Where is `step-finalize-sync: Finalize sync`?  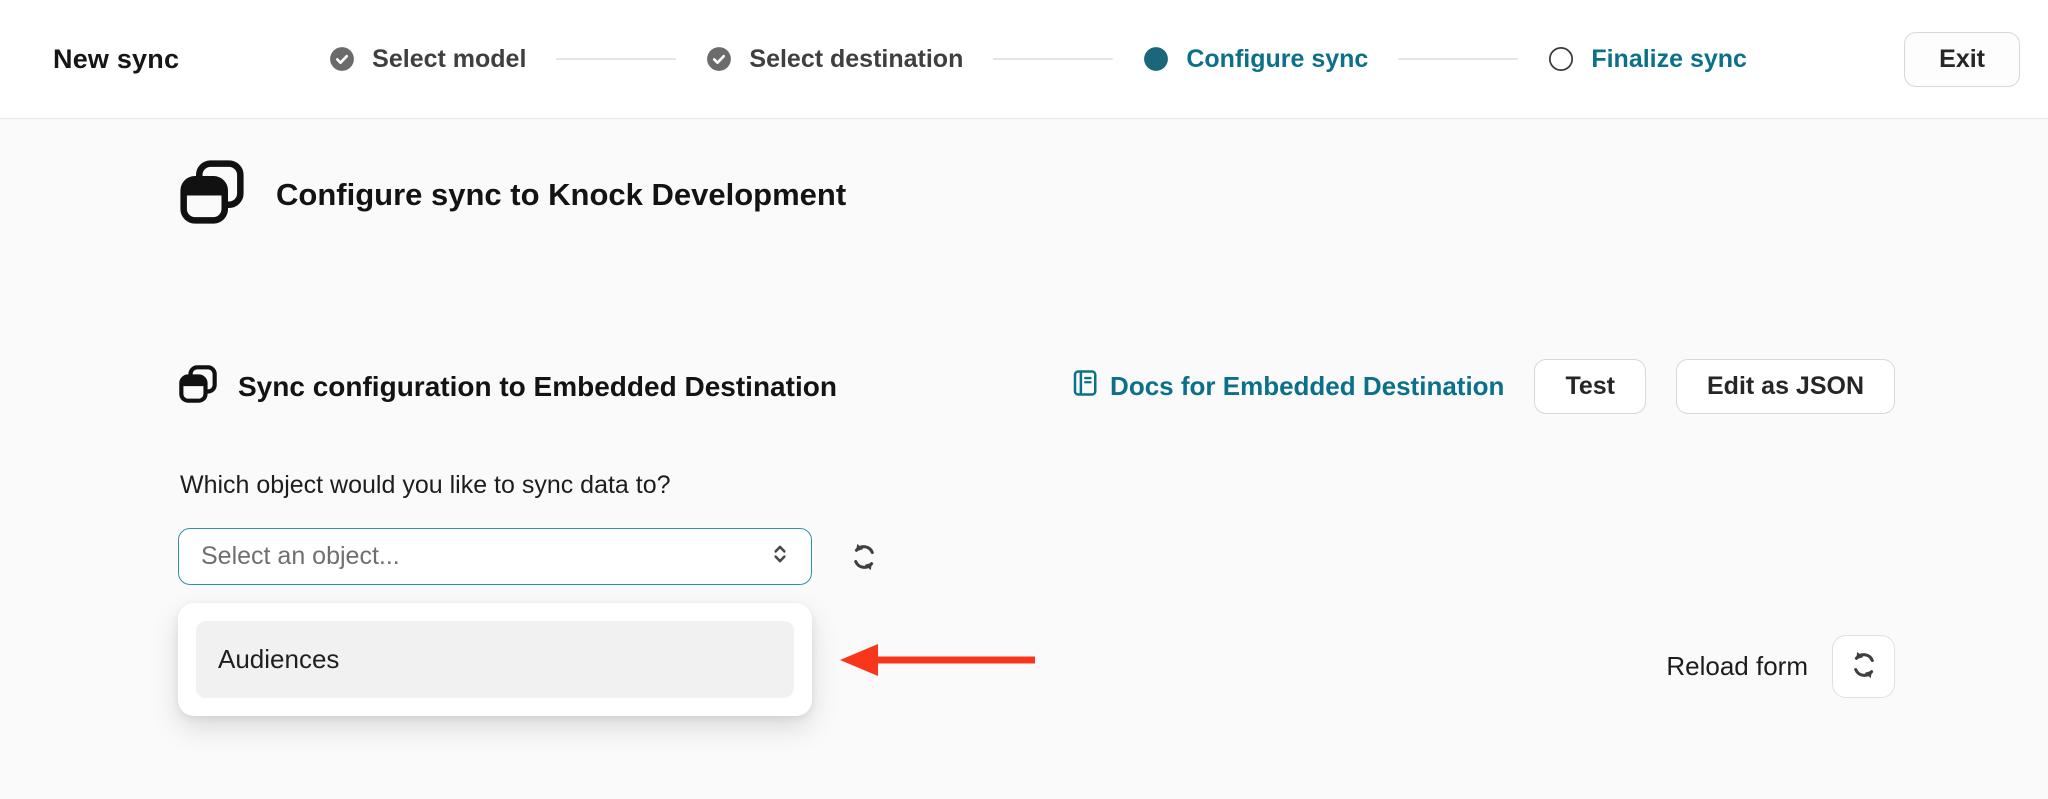 step-finalize-sync: Finalize sync is located at coordinates (1647, 59).